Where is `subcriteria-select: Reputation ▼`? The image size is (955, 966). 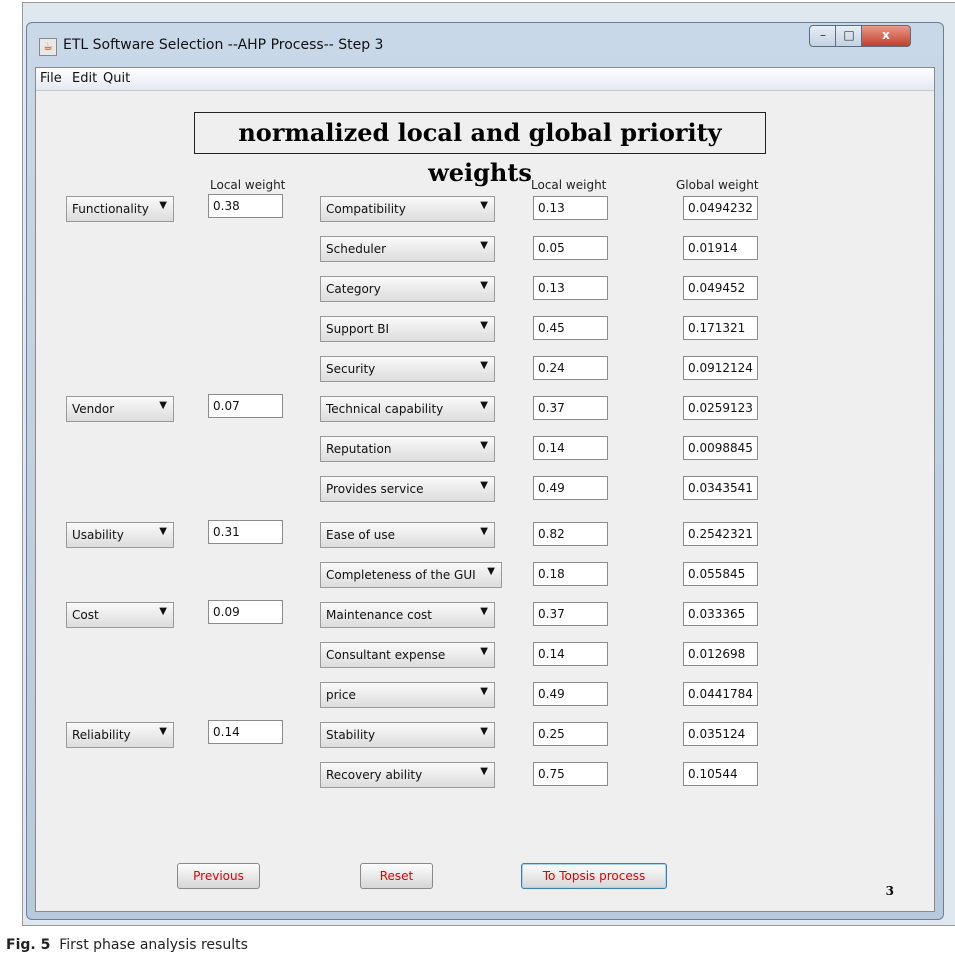 subcriteria-select: Reputation ▼ is located at coordinates (407, 449).